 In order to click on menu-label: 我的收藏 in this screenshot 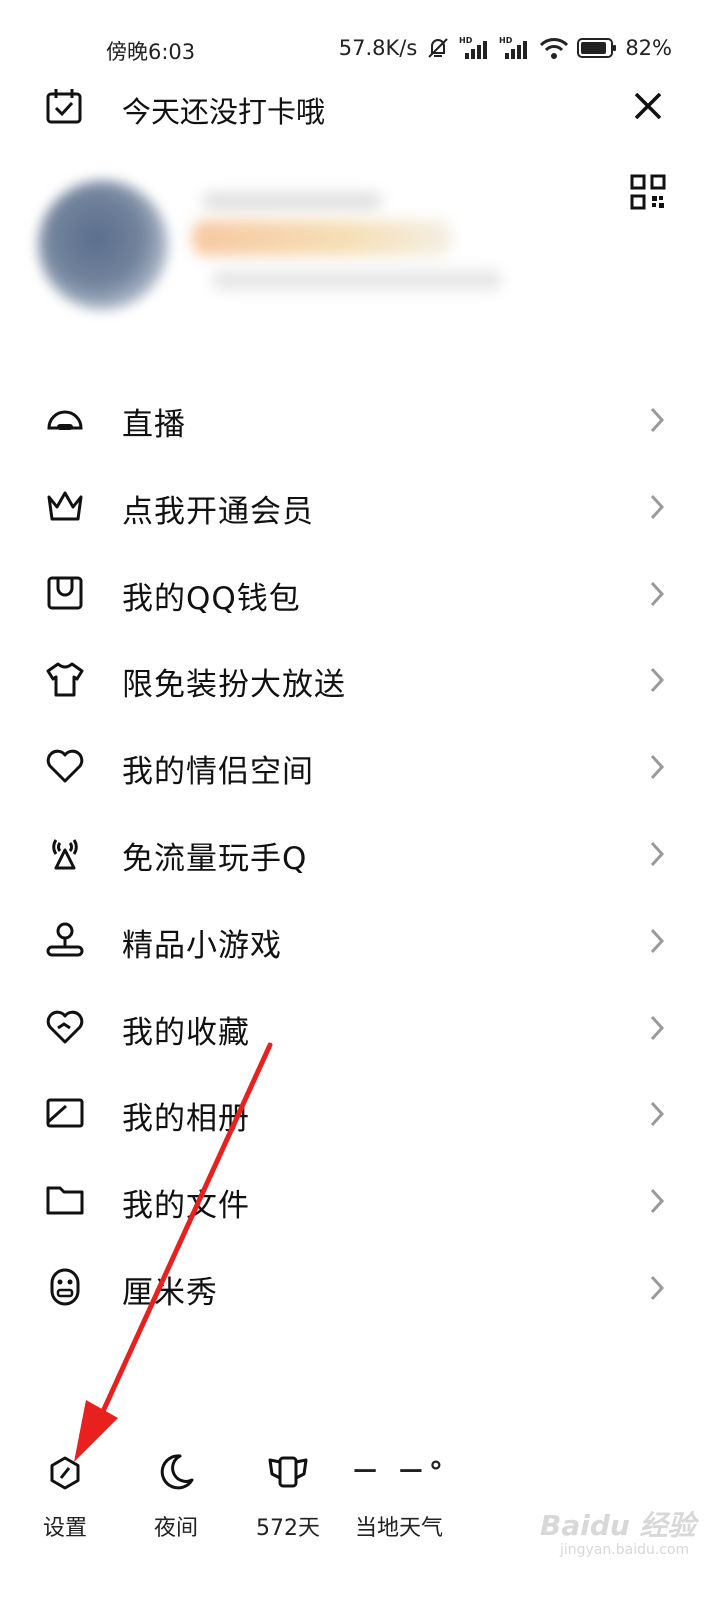, I will do `click(186, 1032)`.